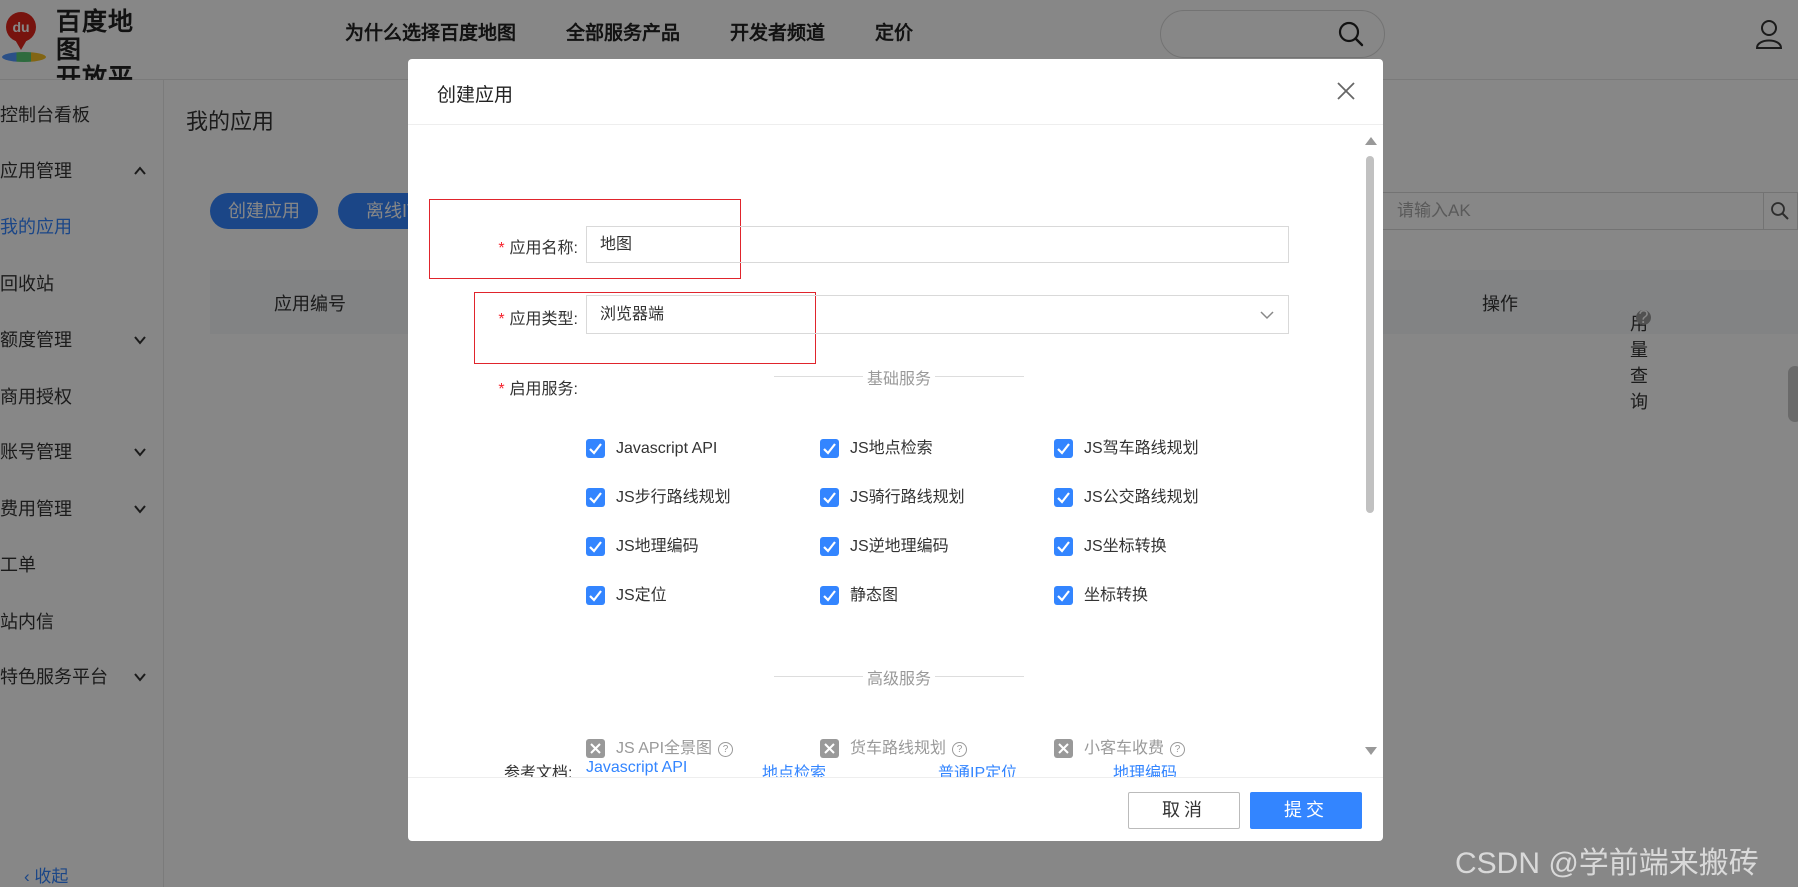  What do you see at coordinates (657, 546) in the screenshot?
I see `service-label: JS地理编码` at bounding box center [657, 546].